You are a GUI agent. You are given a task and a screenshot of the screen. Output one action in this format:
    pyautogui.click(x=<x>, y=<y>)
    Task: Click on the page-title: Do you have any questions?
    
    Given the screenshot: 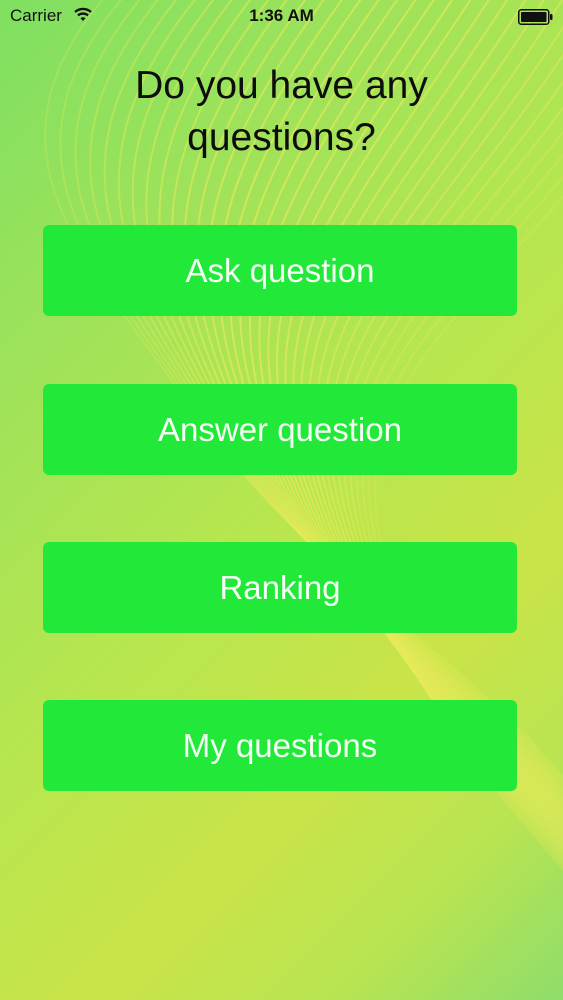 What is the action you would take?
    pyautogui.click(x=281, y=111)
    